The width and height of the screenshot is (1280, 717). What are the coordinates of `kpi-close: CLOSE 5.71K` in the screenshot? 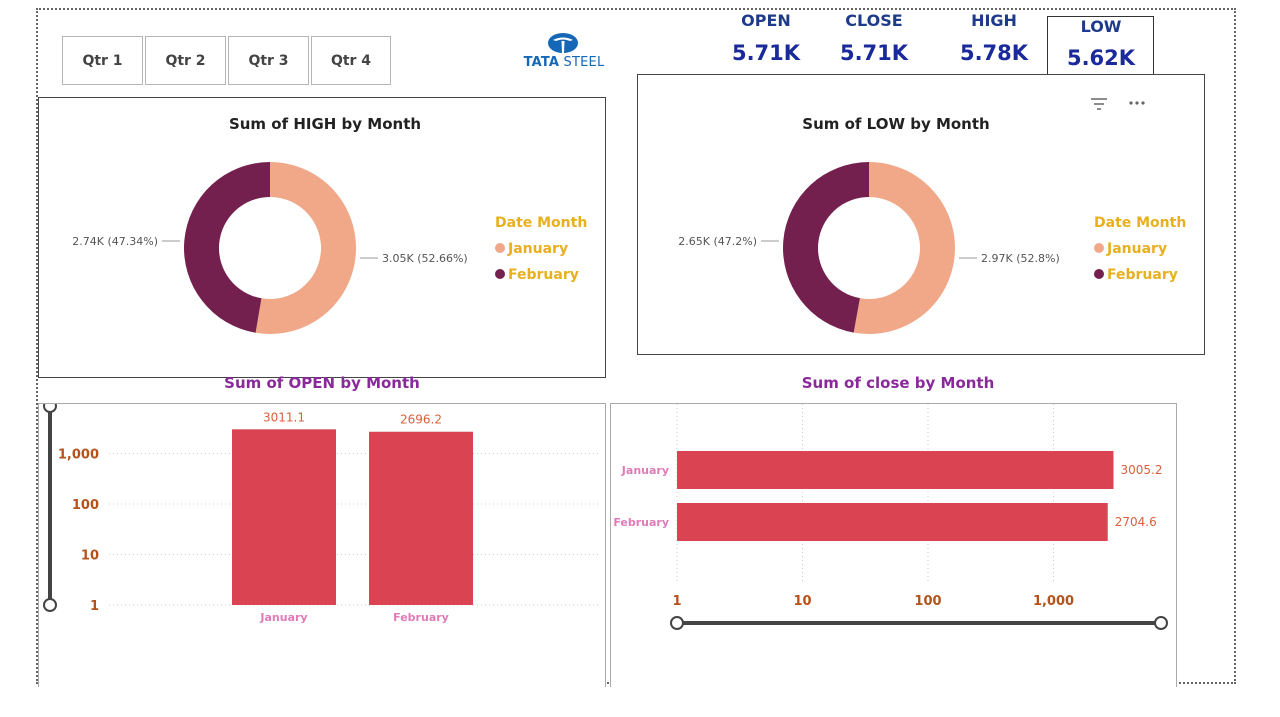 It's located at (874, 38).